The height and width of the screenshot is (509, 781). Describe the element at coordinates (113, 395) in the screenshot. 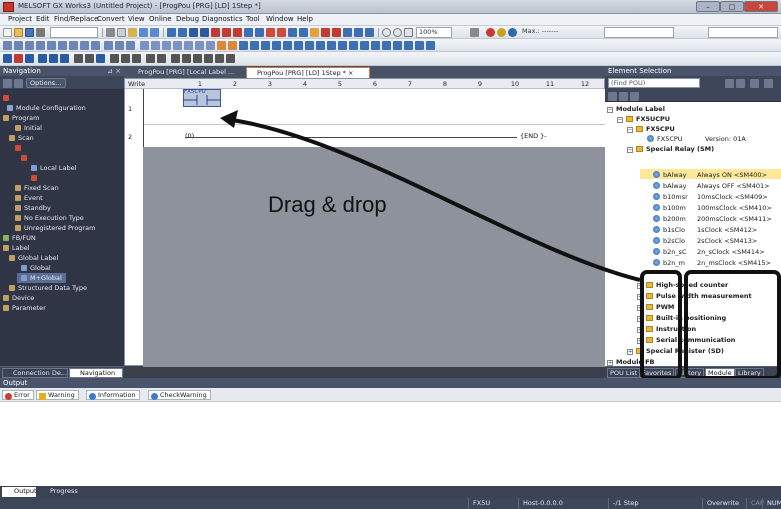

I see `filter-information-button: Information` at that location.